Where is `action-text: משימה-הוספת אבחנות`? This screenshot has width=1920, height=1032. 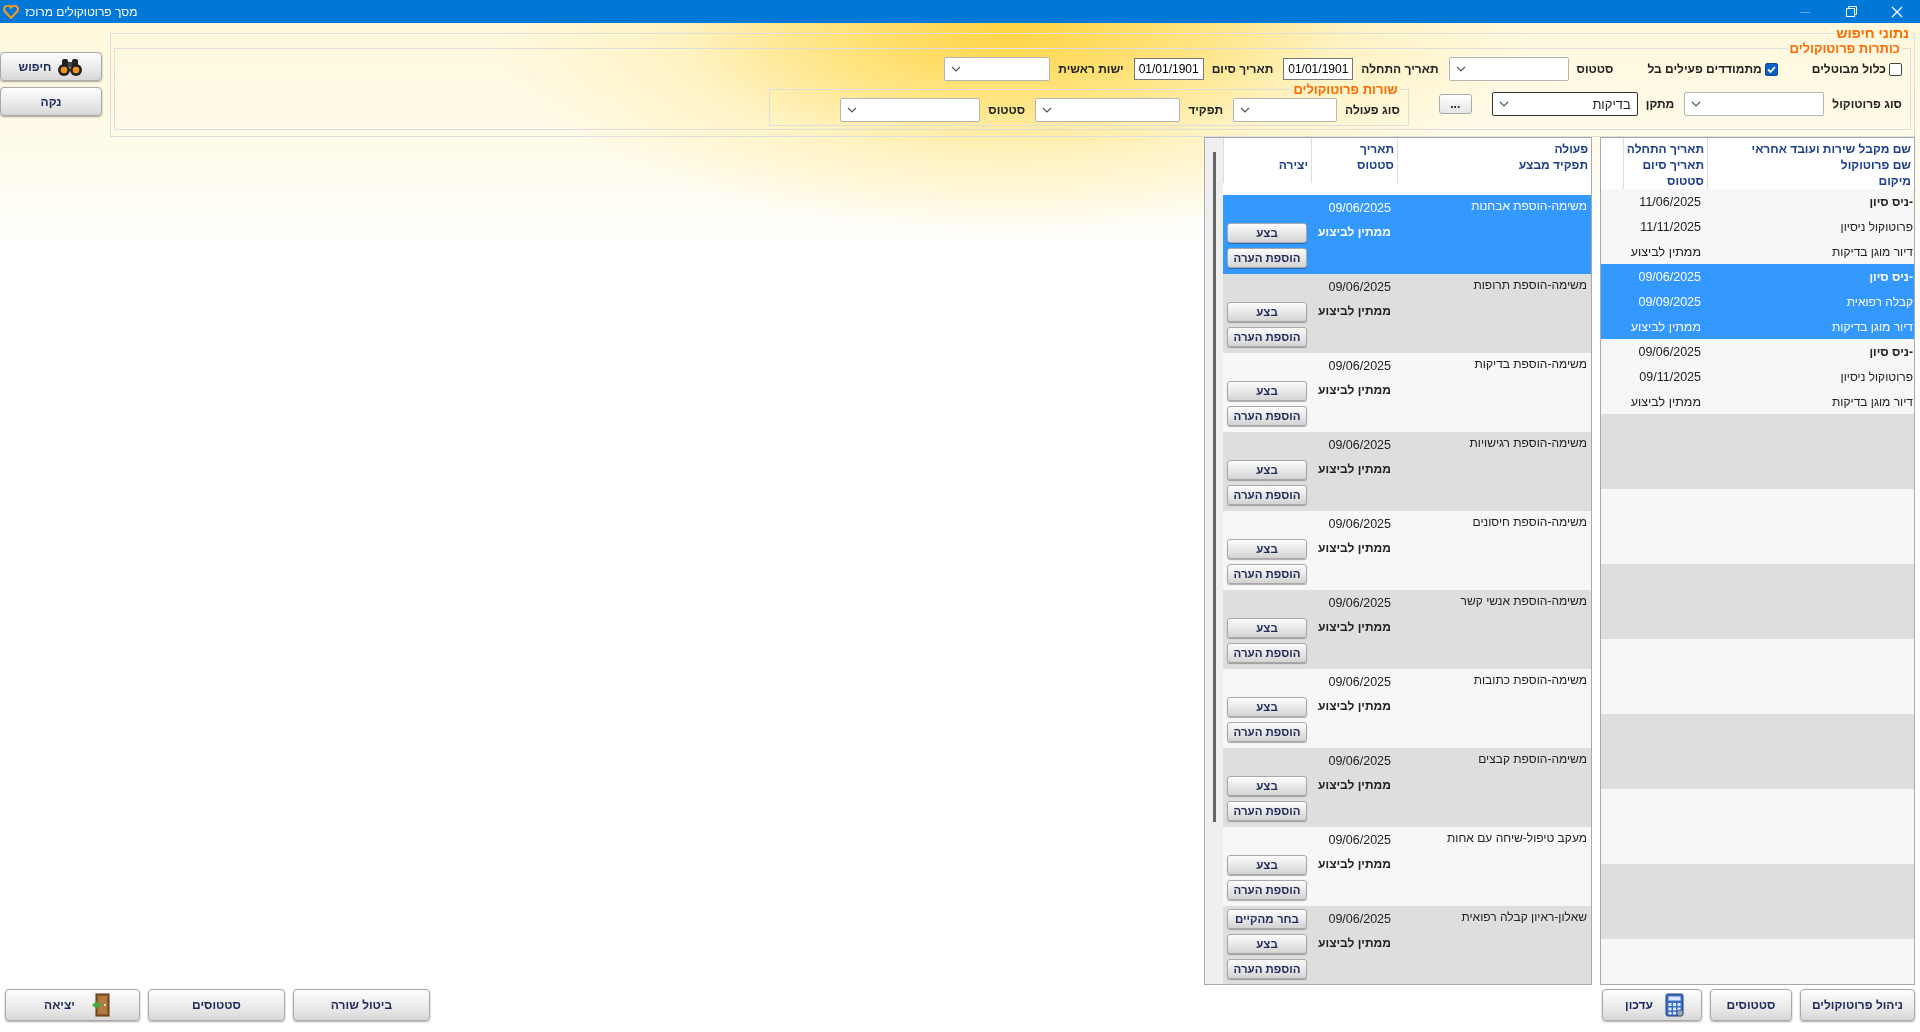 action-text: משימה-הוספת אבחנות is located at coordinates (1529, 206).